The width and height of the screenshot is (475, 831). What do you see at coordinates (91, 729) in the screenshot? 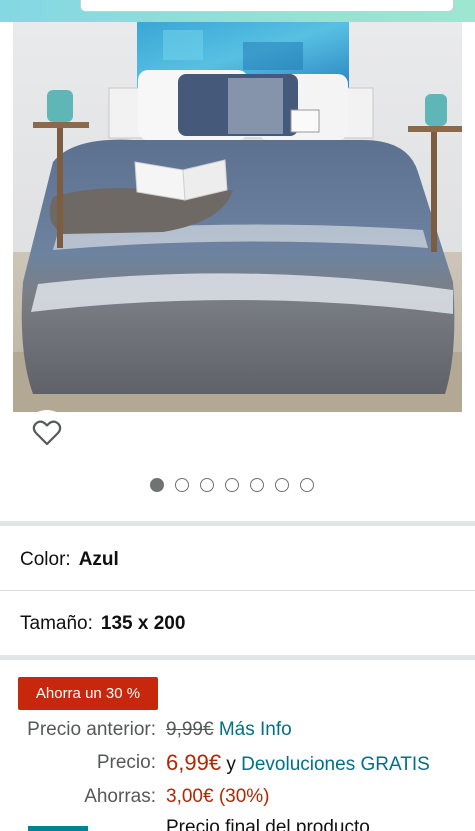
I see `previous-price-label: Precio anterior:` at bounding box center [91, 729].